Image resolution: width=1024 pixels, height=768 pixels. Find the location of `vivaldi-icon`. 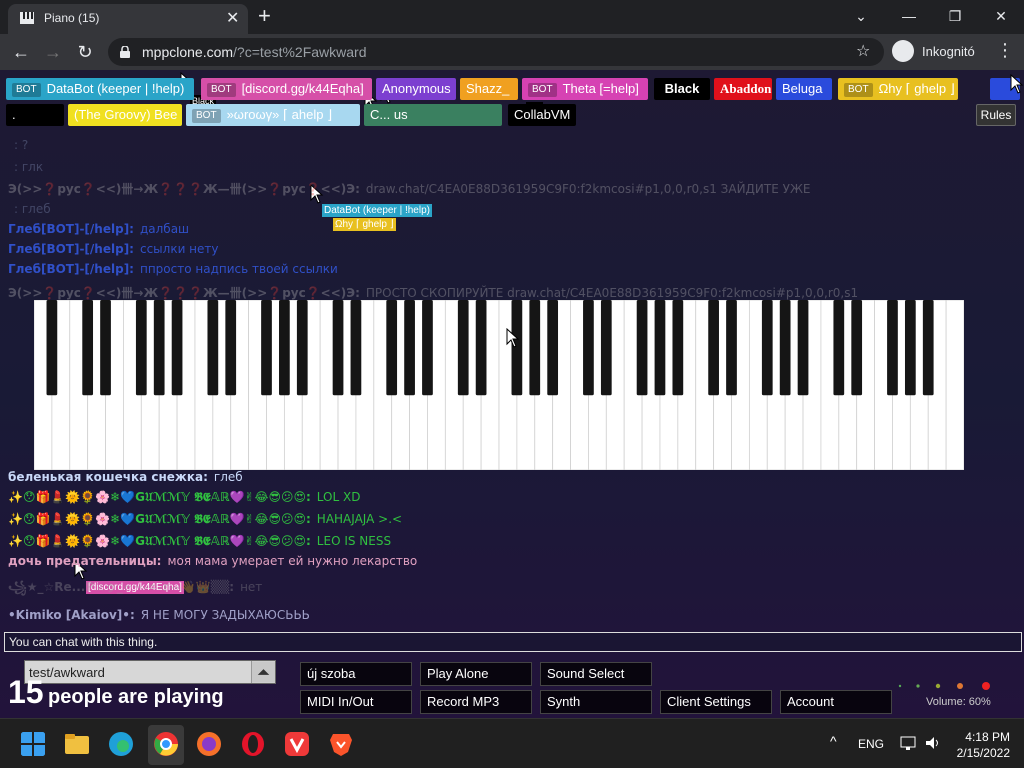

vivaldi-icon is located at coordinates (297, 744).